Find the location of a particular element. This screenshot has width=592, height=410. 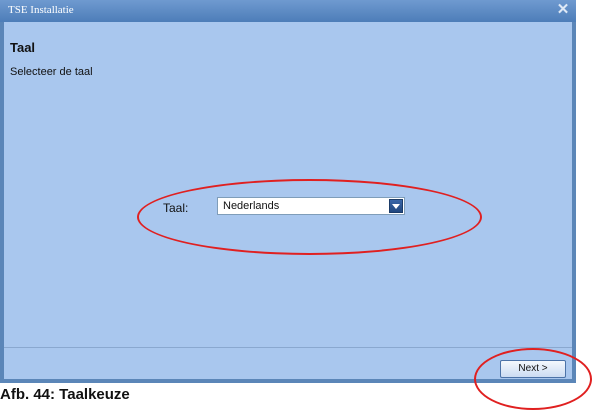

next-button: Next > is located at coordinates (533, 369).